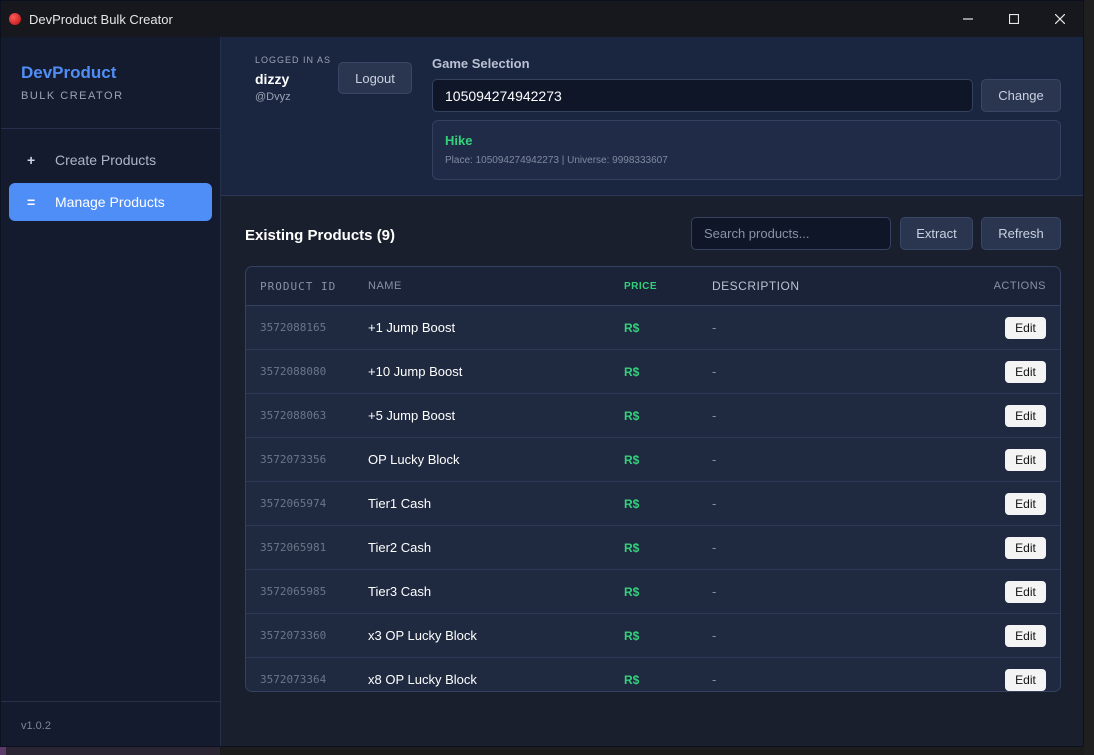  What do you see at coordinates (72, 96) in the screenshot?
I see `brand-subtitle: BULK CREATOR` at bounding box center [72, 96].